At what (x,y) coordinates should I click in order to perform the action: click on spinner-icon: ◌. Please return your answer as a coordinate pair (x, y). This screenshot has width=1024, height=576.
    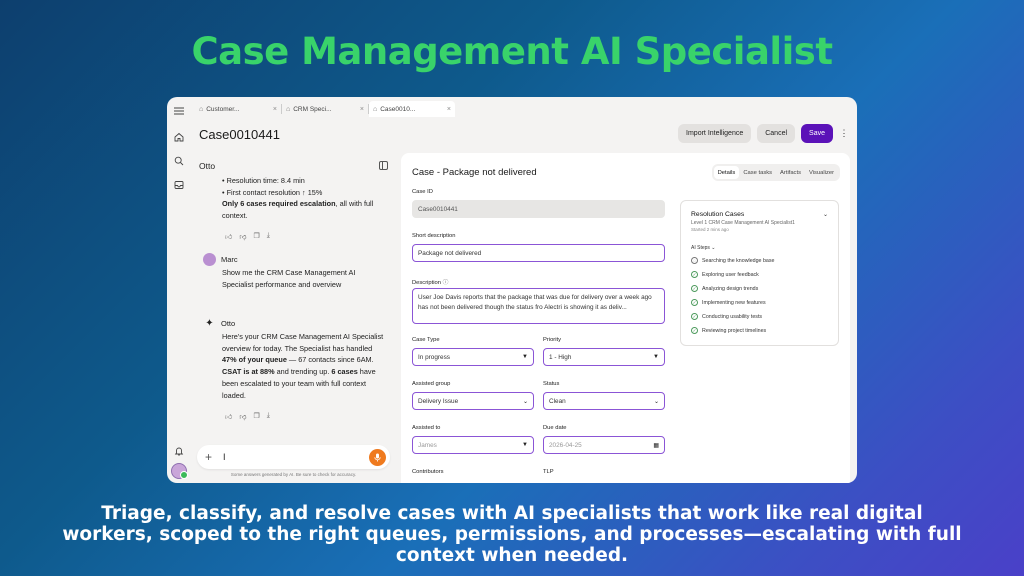
    Looking at the image, I should click on (694, 260).